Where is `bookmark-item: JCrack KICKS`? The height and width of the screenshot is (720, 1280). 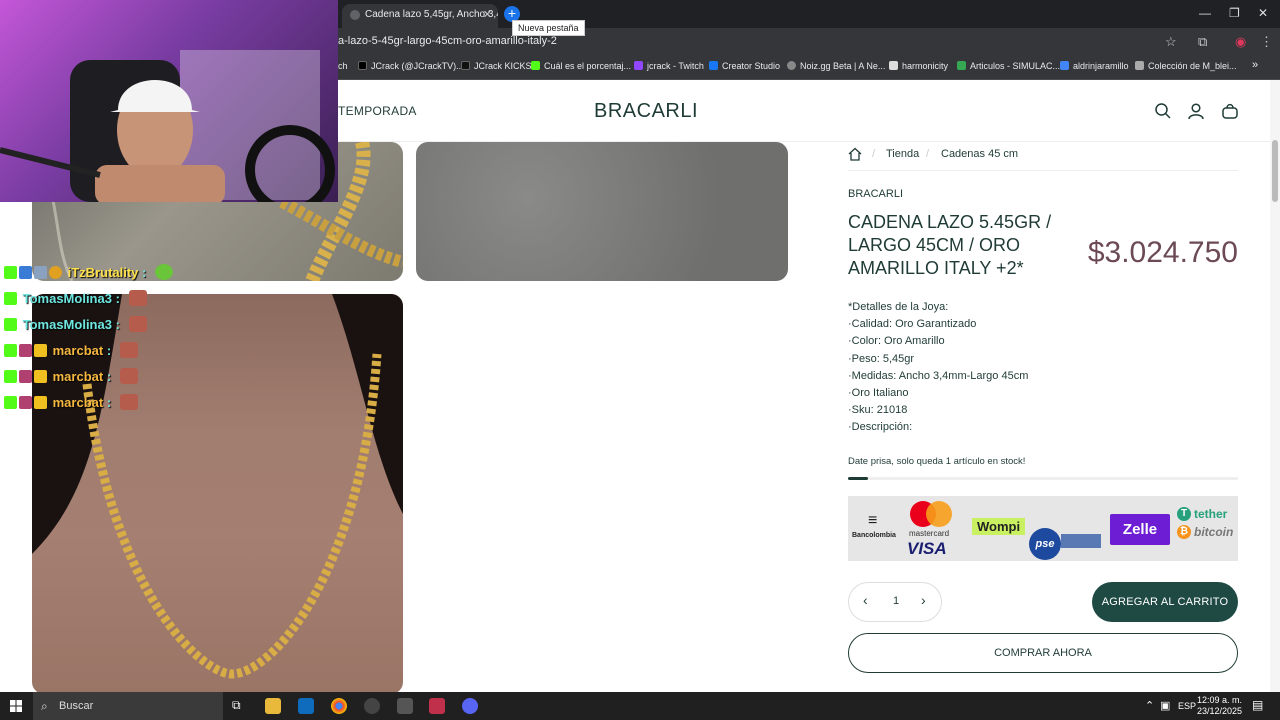 bookmark-item: JCrack KICKS is located at coordinates (496, 66).